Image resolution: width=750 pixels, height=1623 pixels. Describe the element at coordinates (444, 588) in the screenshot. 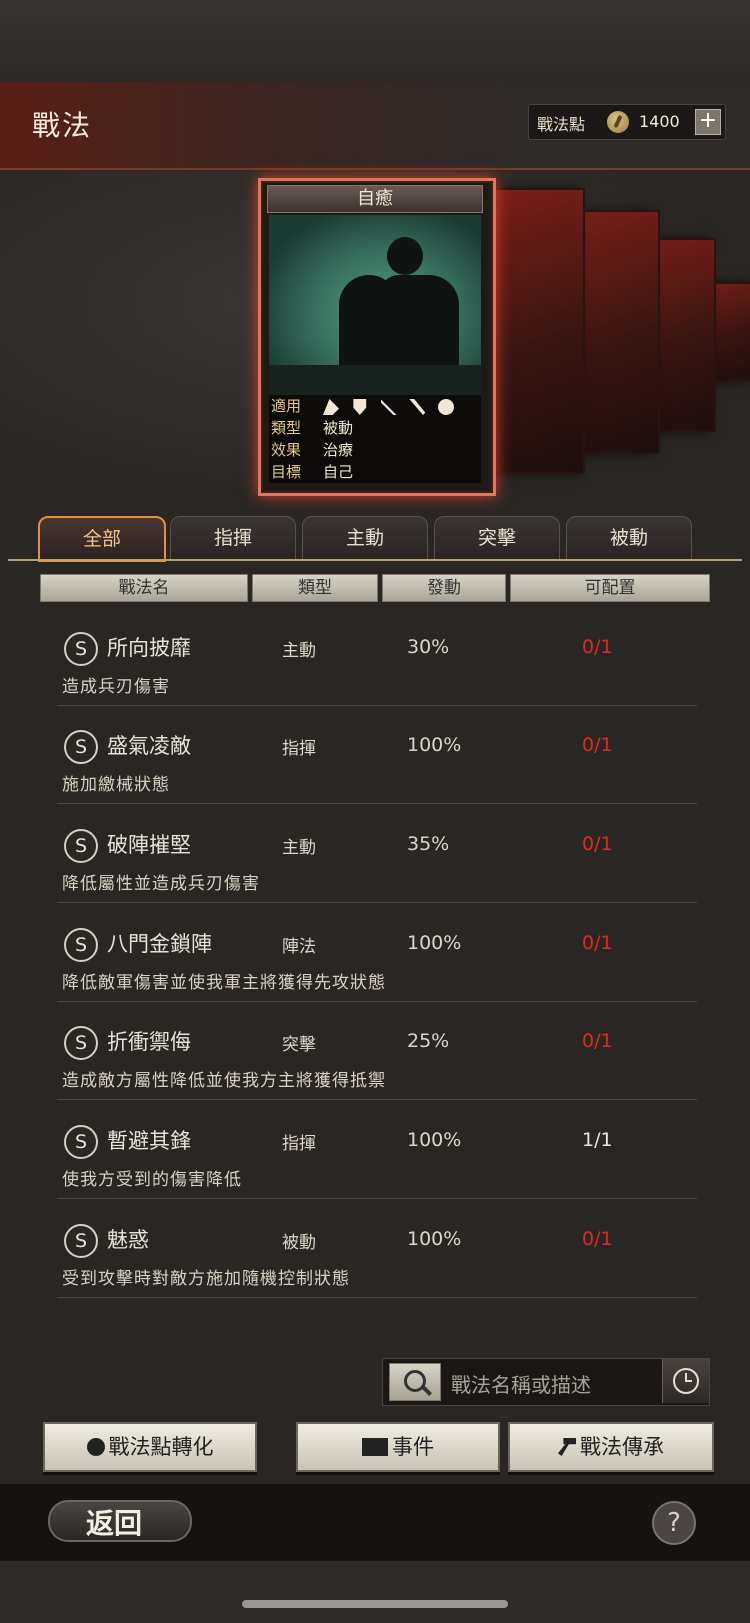

I see `col-header-rate: 發動` at that location.